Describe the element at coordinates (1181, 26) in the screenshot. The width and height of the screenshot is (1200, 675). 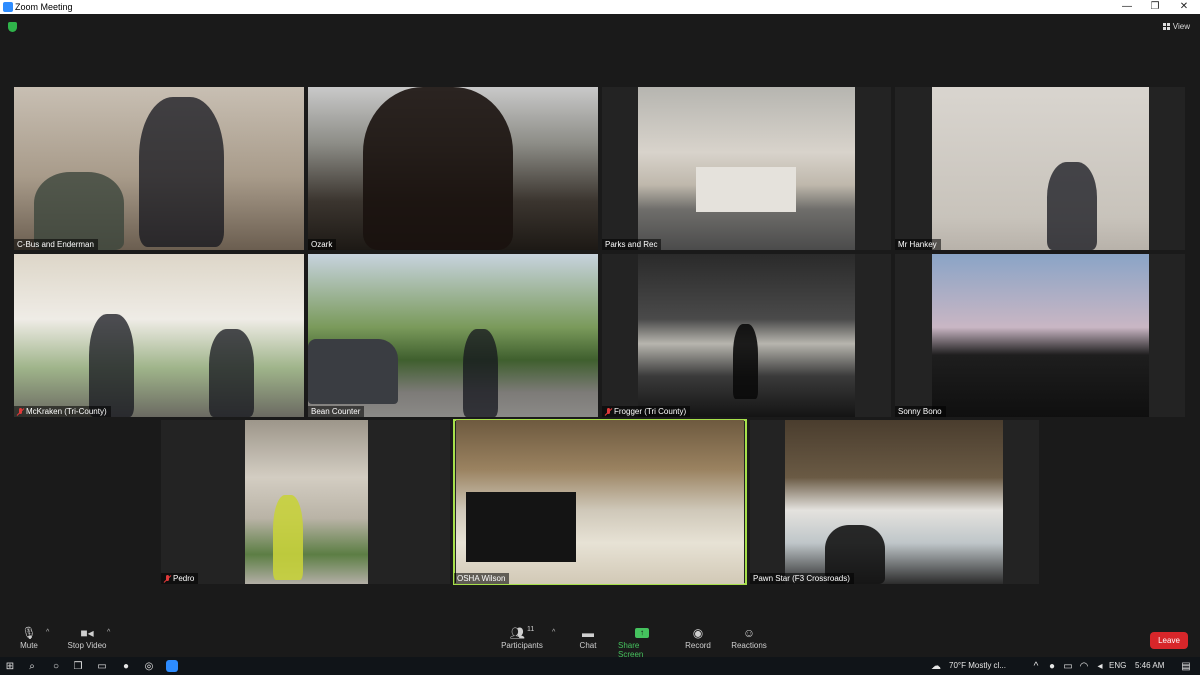
I see `view-label: View` at that location.